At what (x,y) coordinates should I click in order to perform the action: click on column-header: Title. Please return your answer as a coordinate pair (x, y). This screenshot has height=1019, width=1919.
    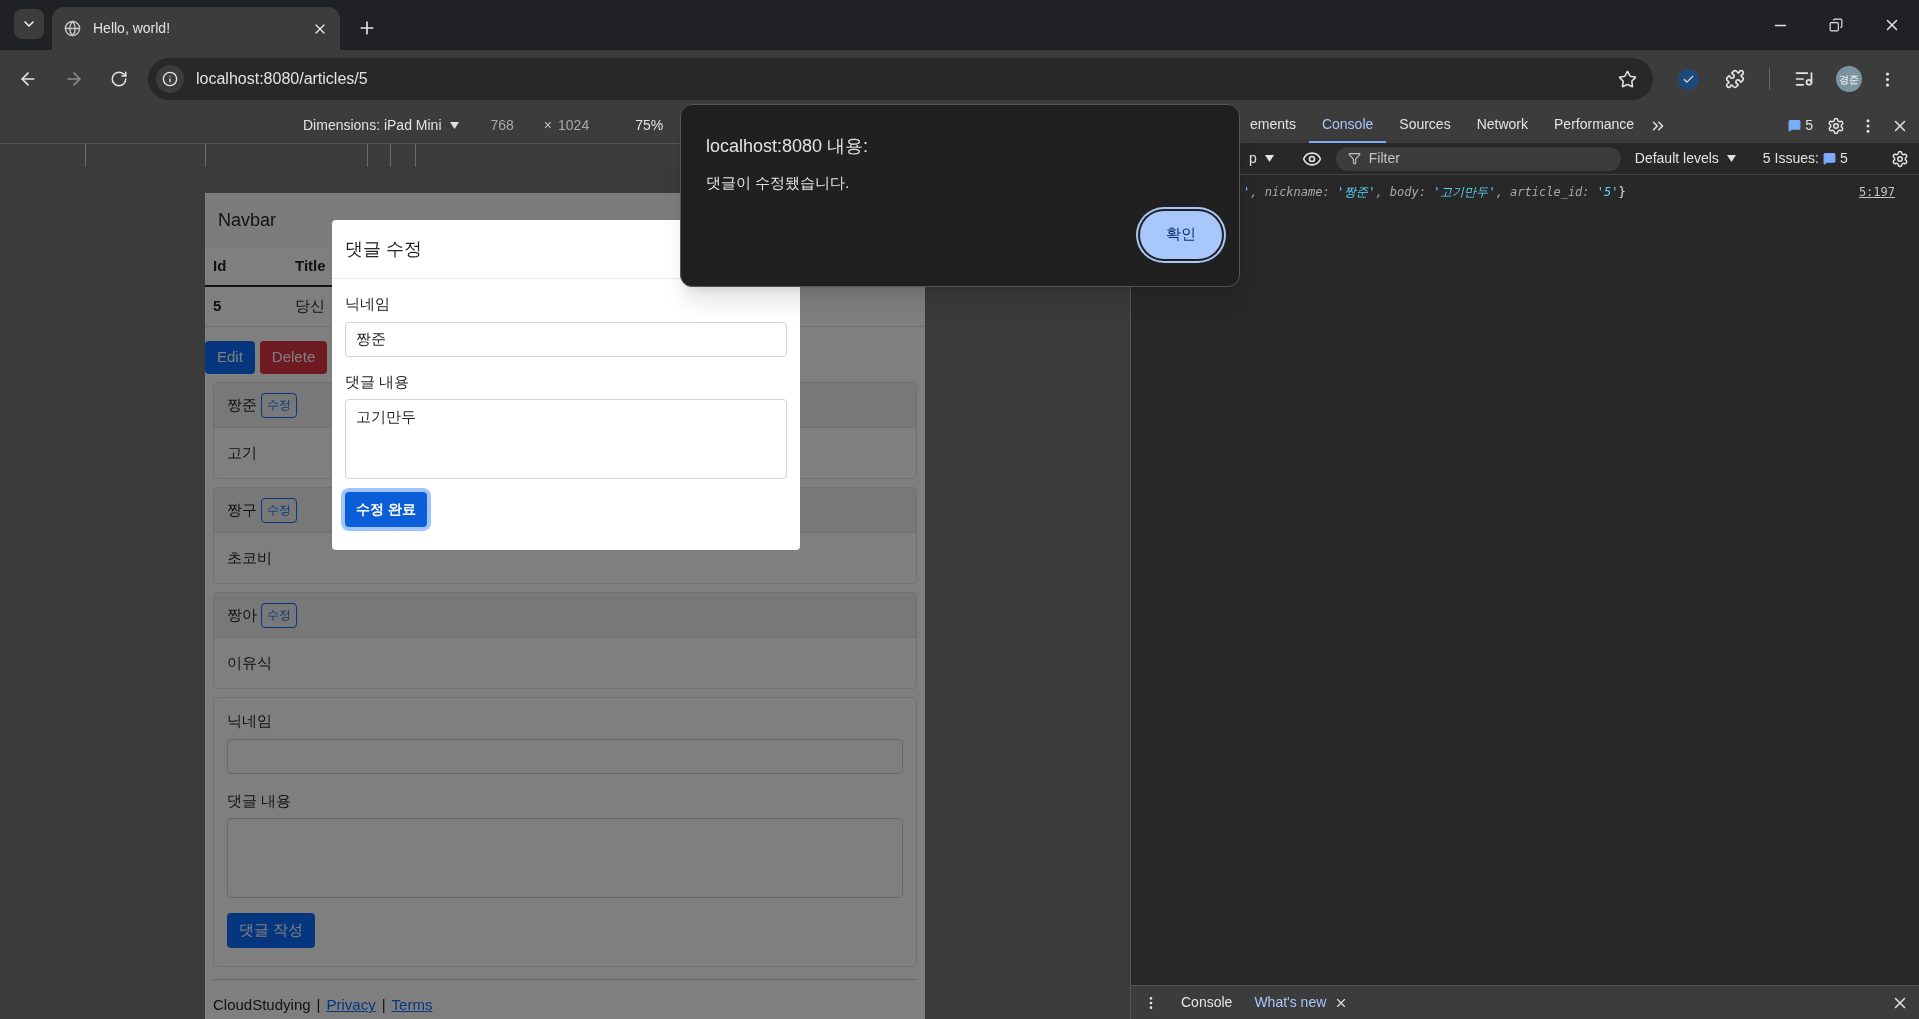
    Looking at the image, I should click on (310, 265).